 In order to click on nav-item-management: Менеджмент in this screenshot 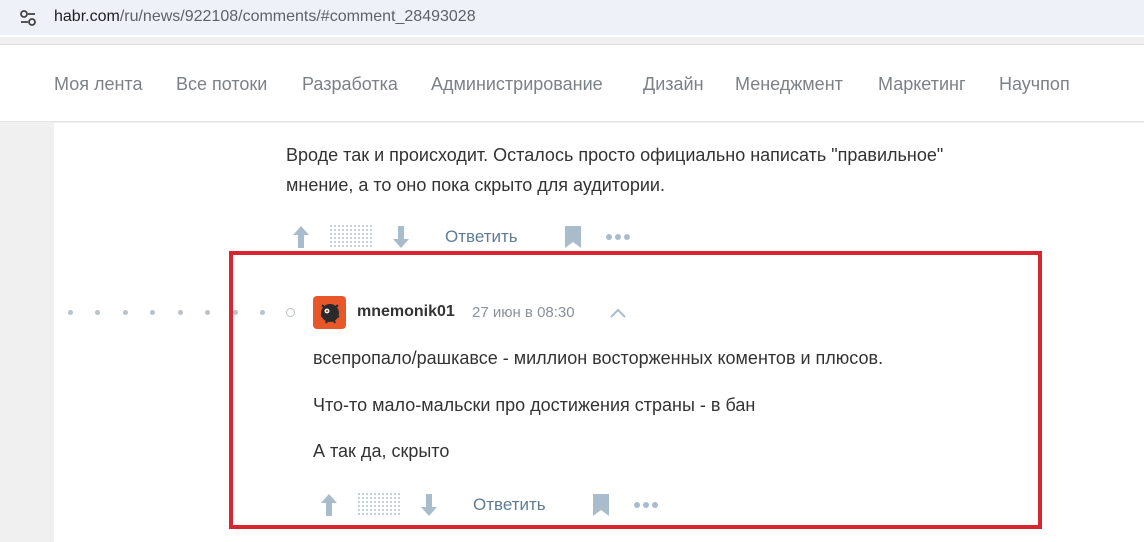, I will do `click(789, 84)`.